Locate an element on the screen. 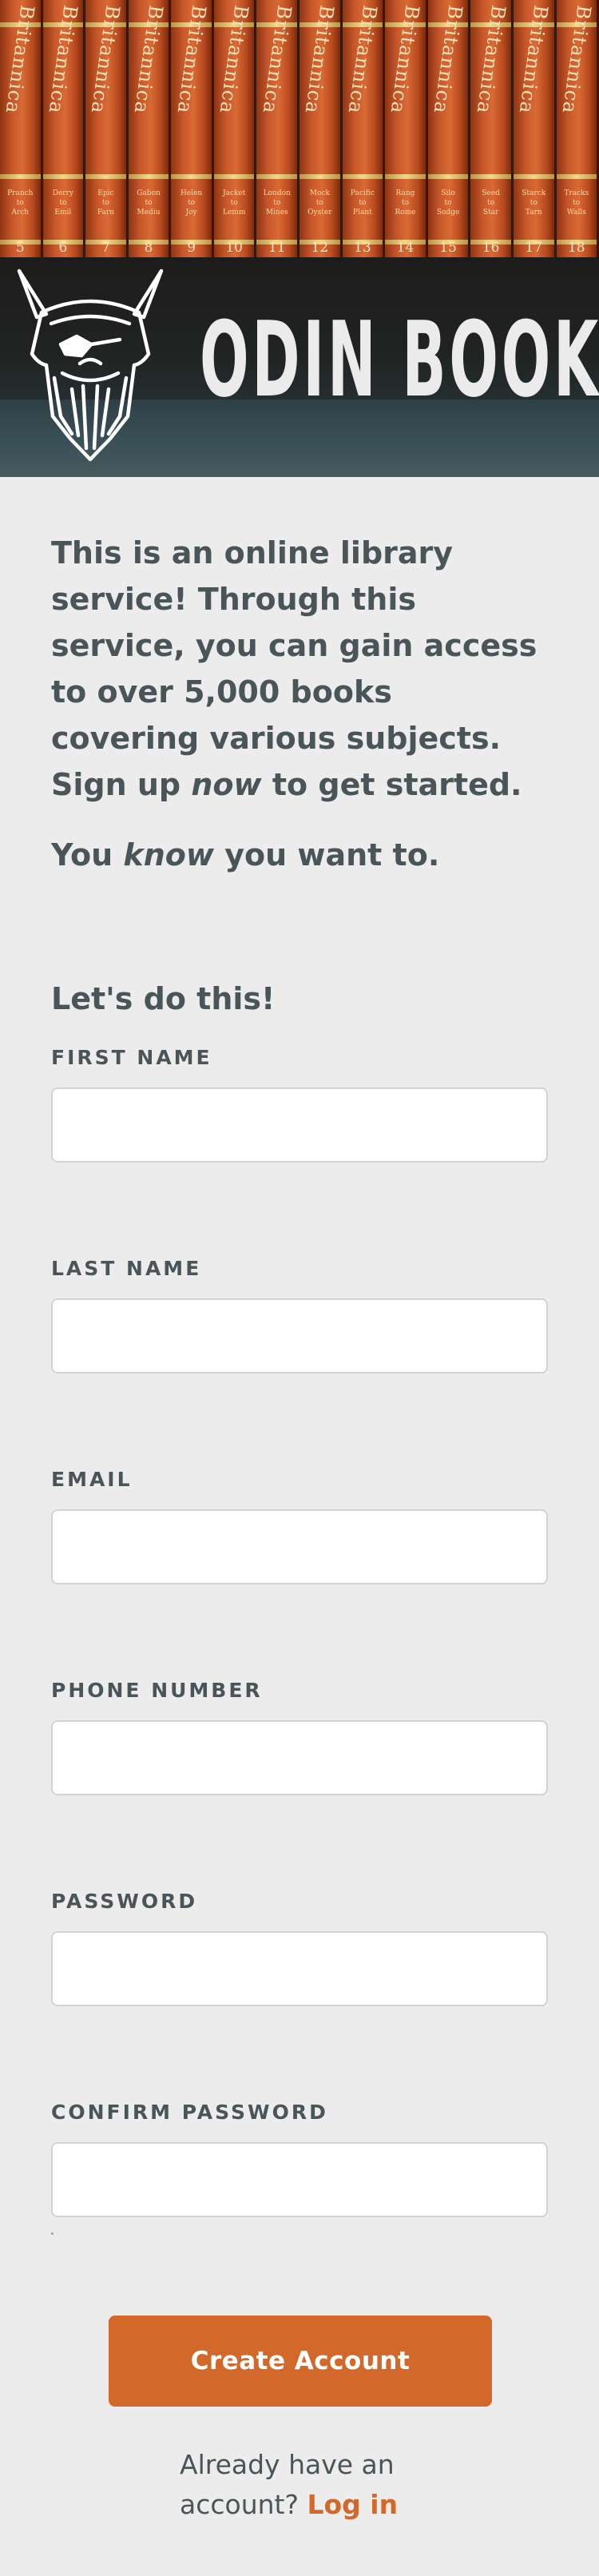  spine-volume-number: 10 is located at coordinates (234, 248).